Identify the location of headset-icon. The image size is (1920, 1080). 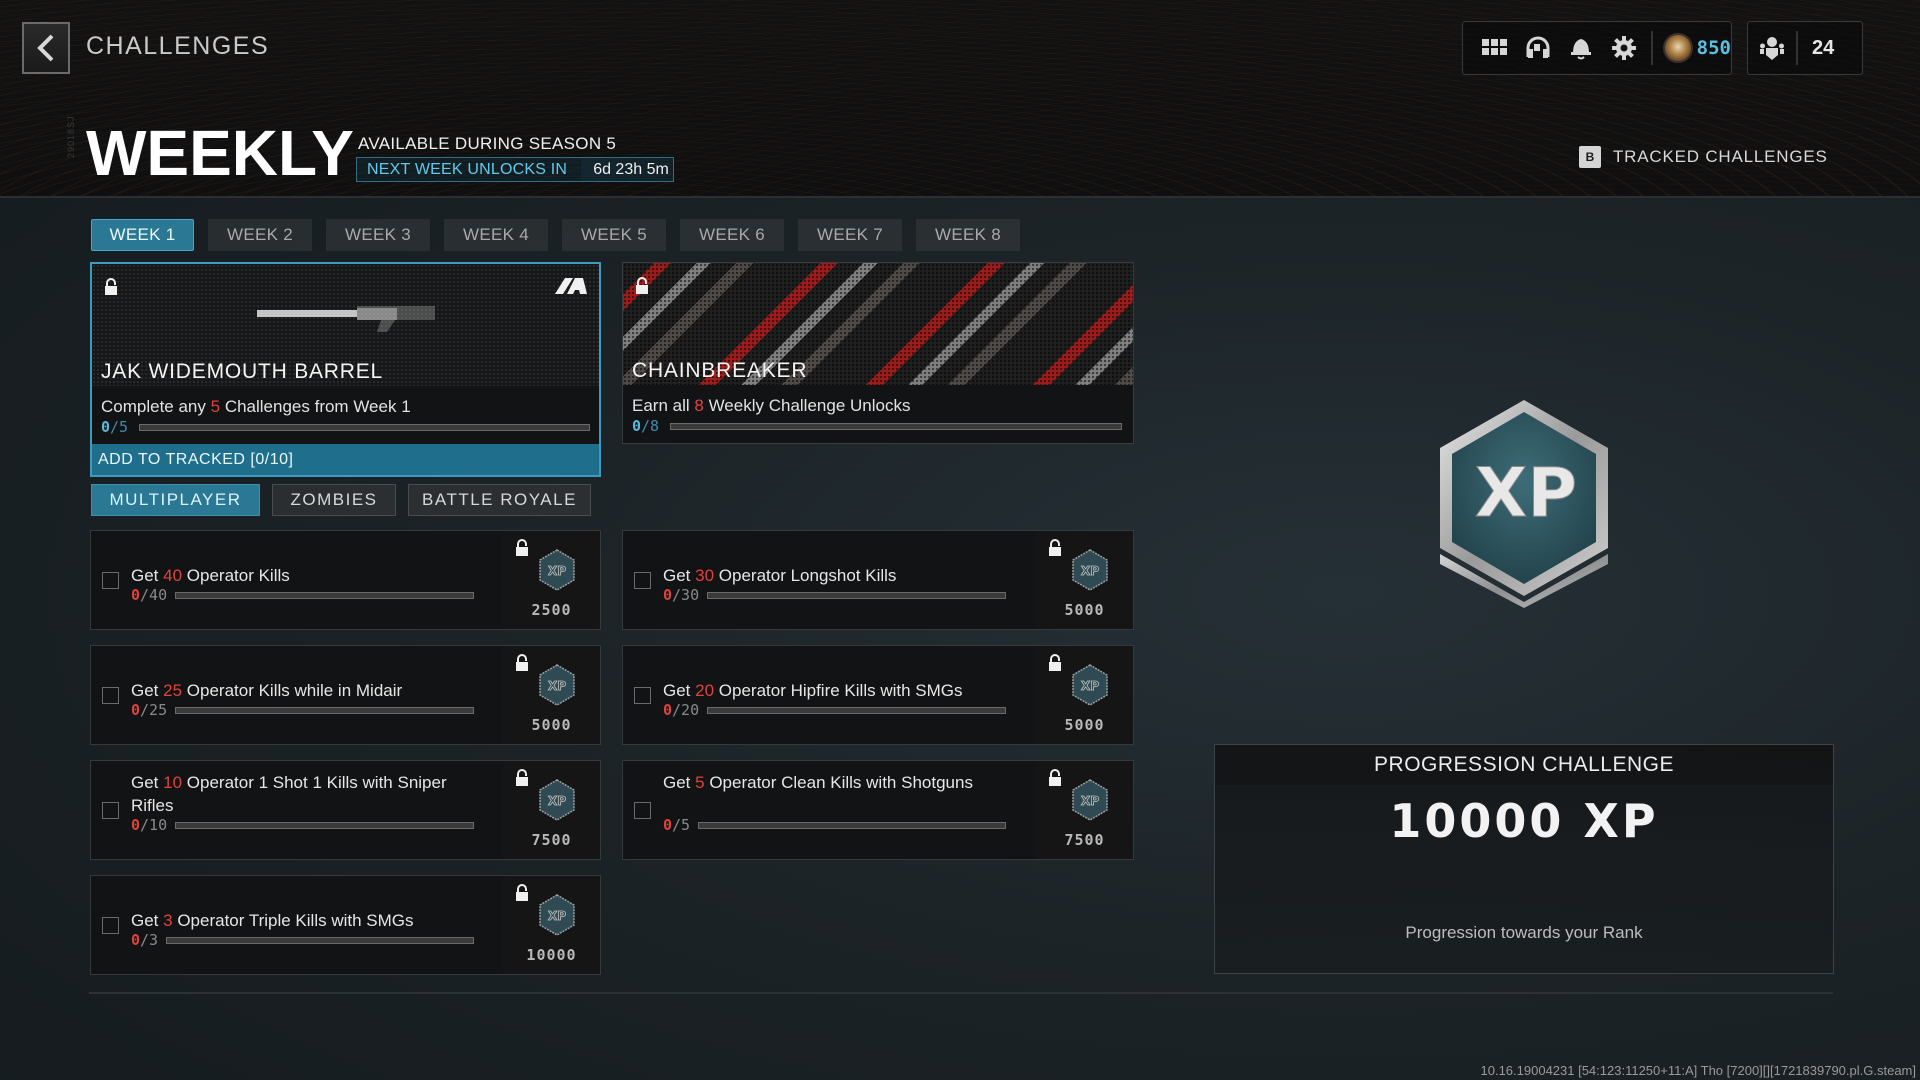
(1537, 48).